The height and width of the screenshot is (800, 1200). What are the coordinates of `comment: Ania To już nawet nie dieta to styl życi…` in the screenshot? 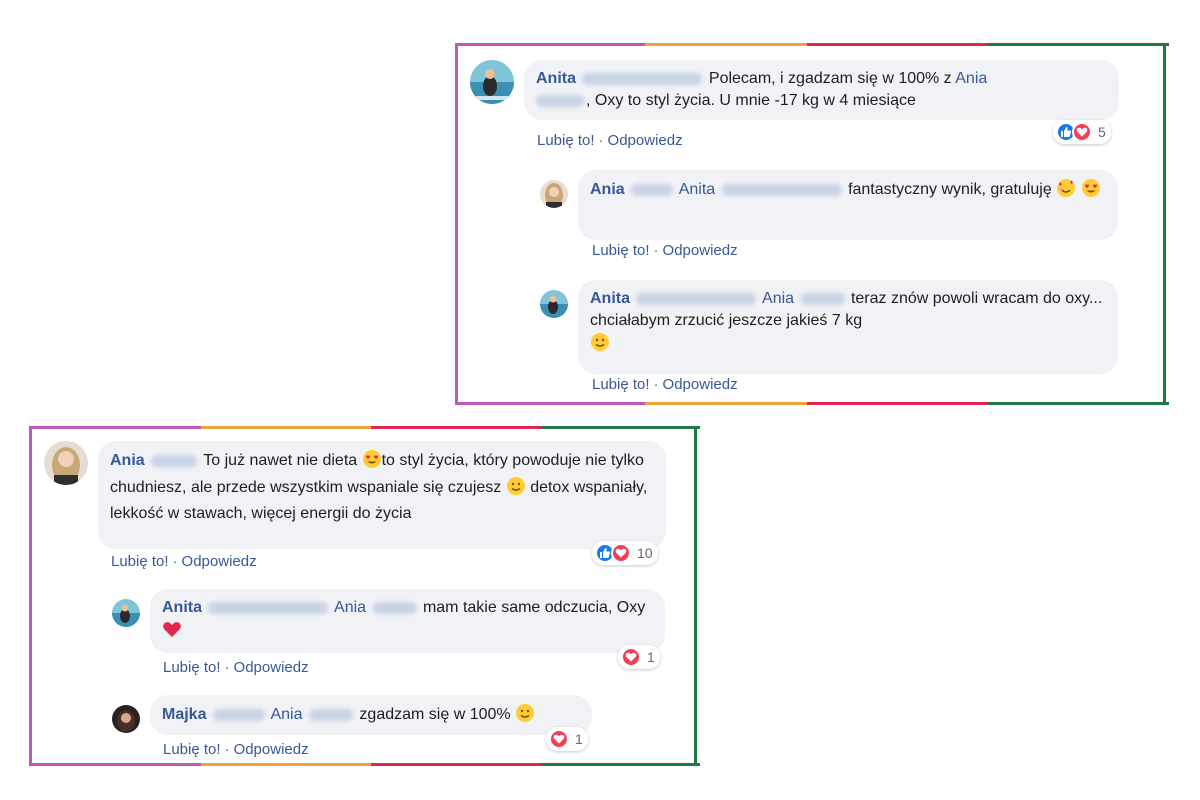 It's located at (363, 504).